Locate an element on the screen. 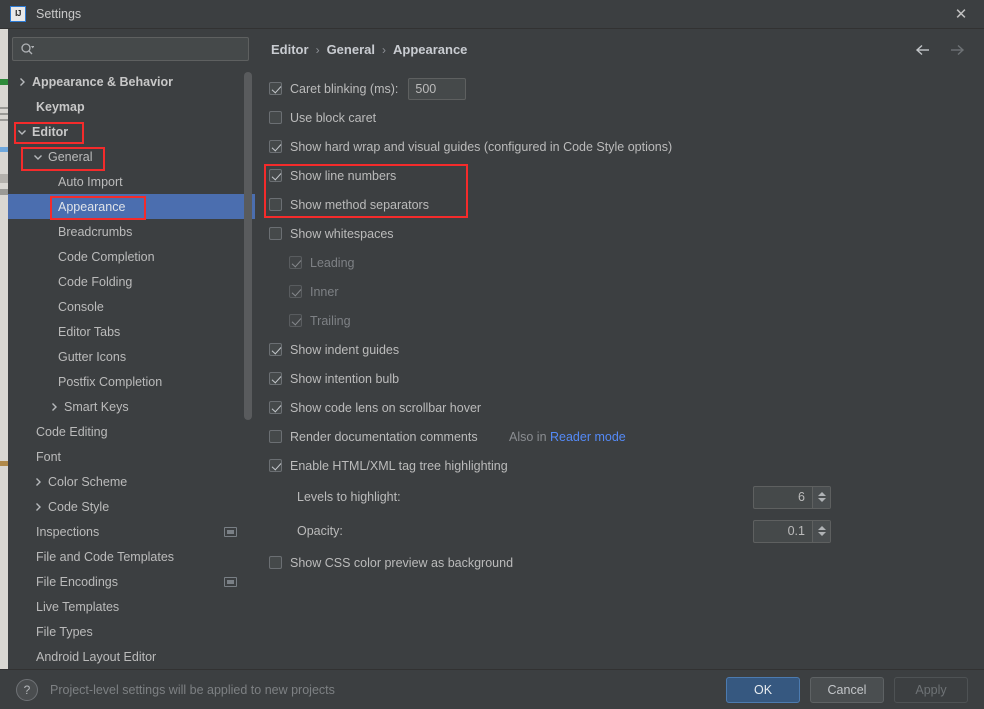 This screenshot has height=709, width=984. sidebar-item-appearance-behavior: Appearance & Behavior is located at coordinates (131, 81).